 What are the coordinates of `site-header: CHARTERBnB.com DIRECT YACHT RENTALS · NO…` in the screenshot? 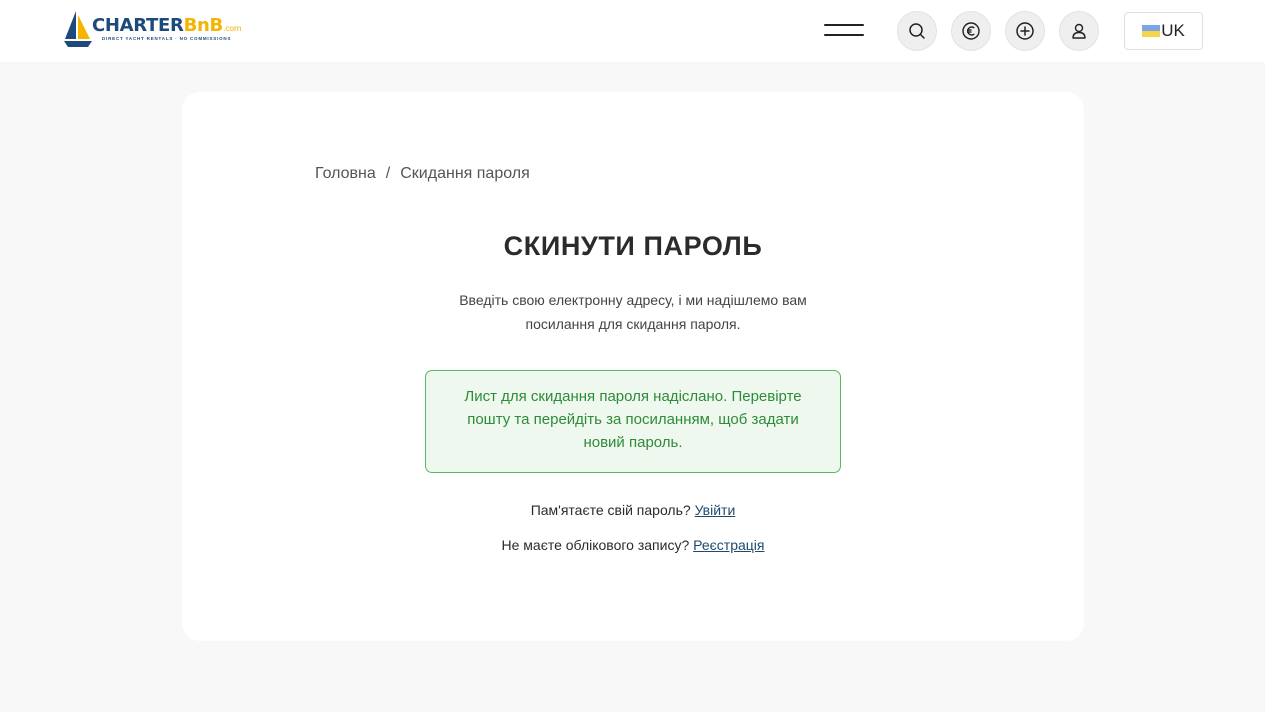 It's located at (632, 31).